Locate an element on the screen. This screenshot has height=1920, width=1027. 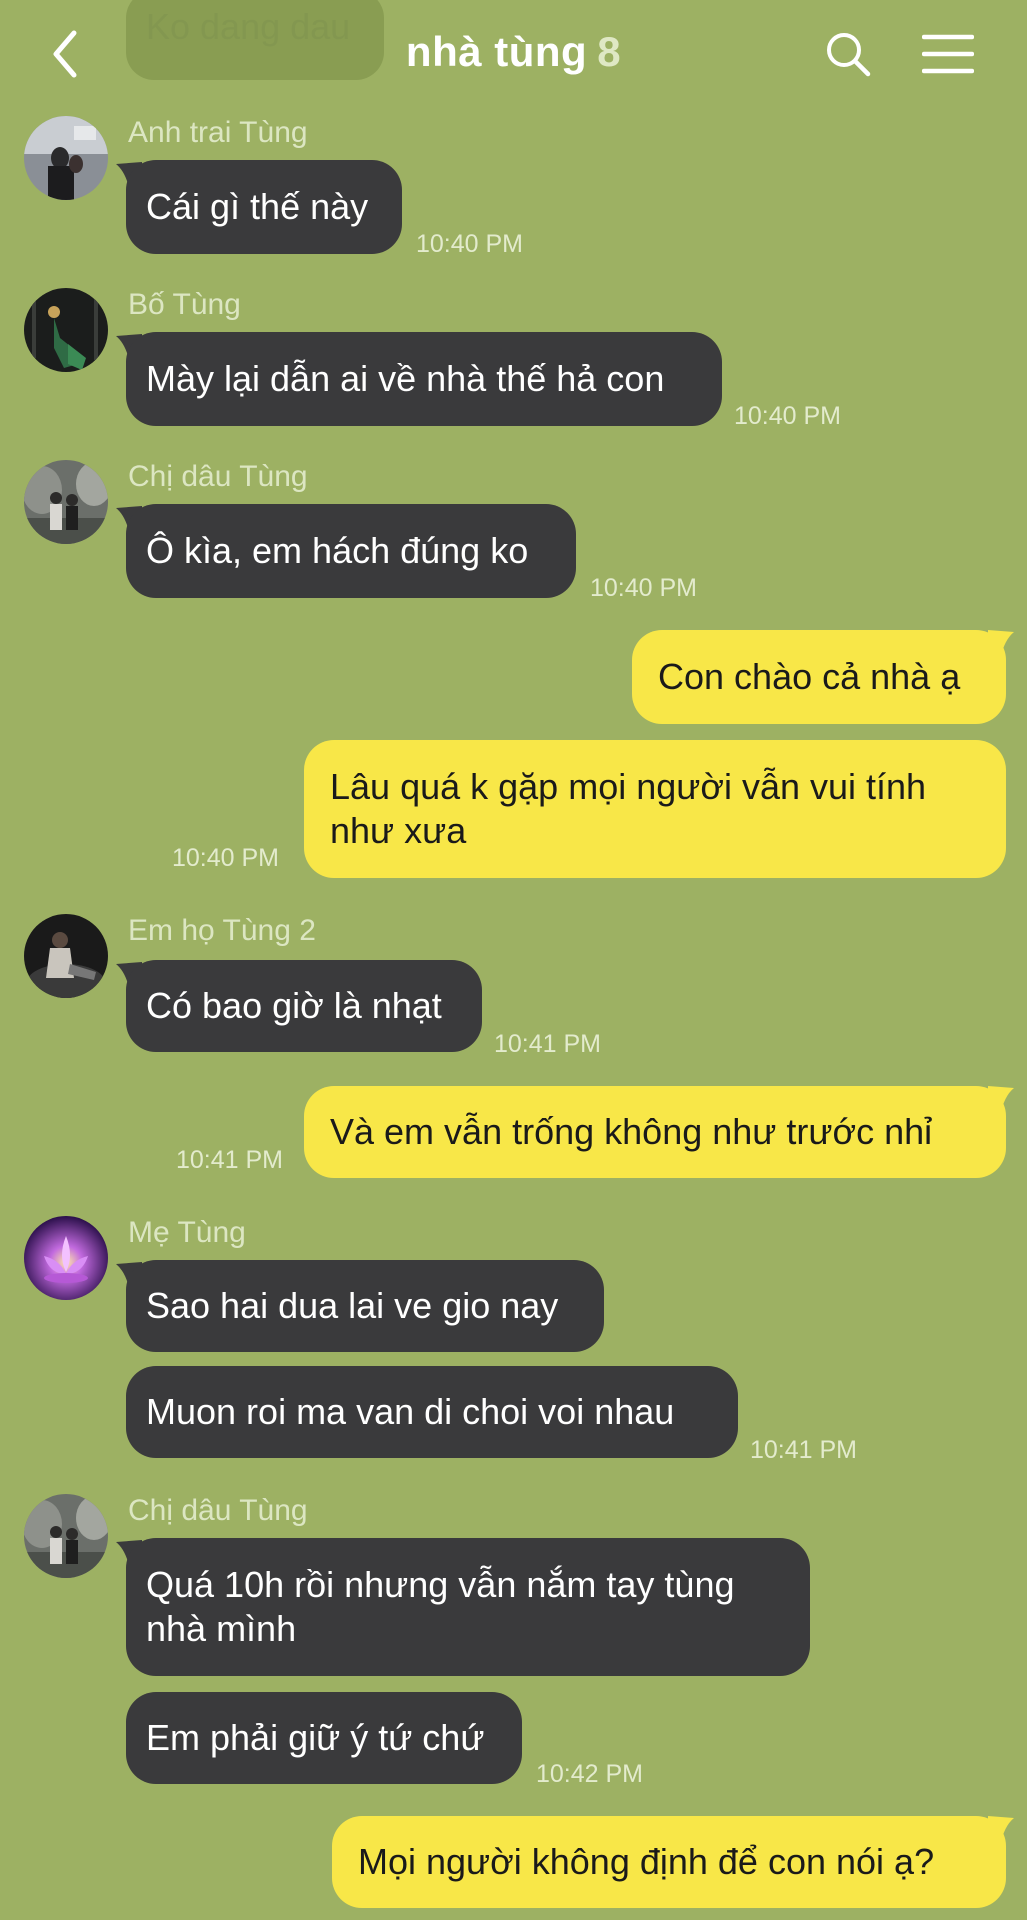
sender-name: Mẹ Tùng is located at coordinates (187, 1232).